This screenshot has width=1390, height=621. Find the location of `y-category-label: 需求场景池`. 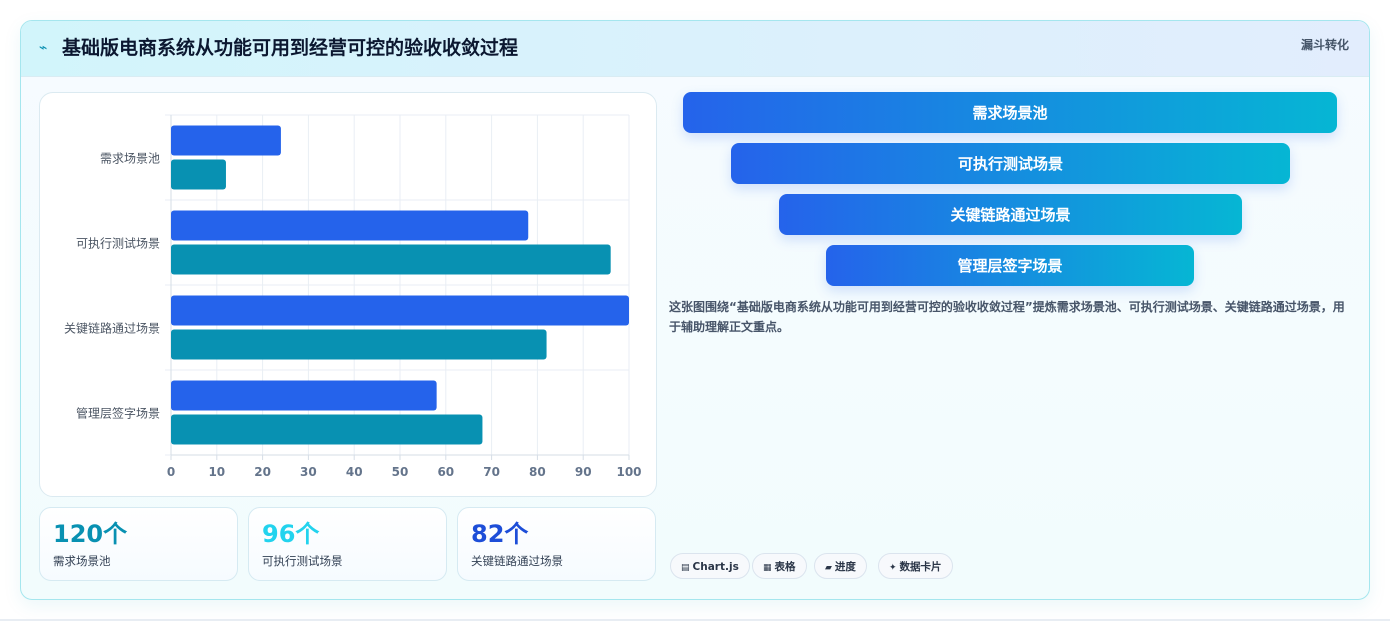

y-category-label: 需求场景池 is located at coordinates (130, 159).